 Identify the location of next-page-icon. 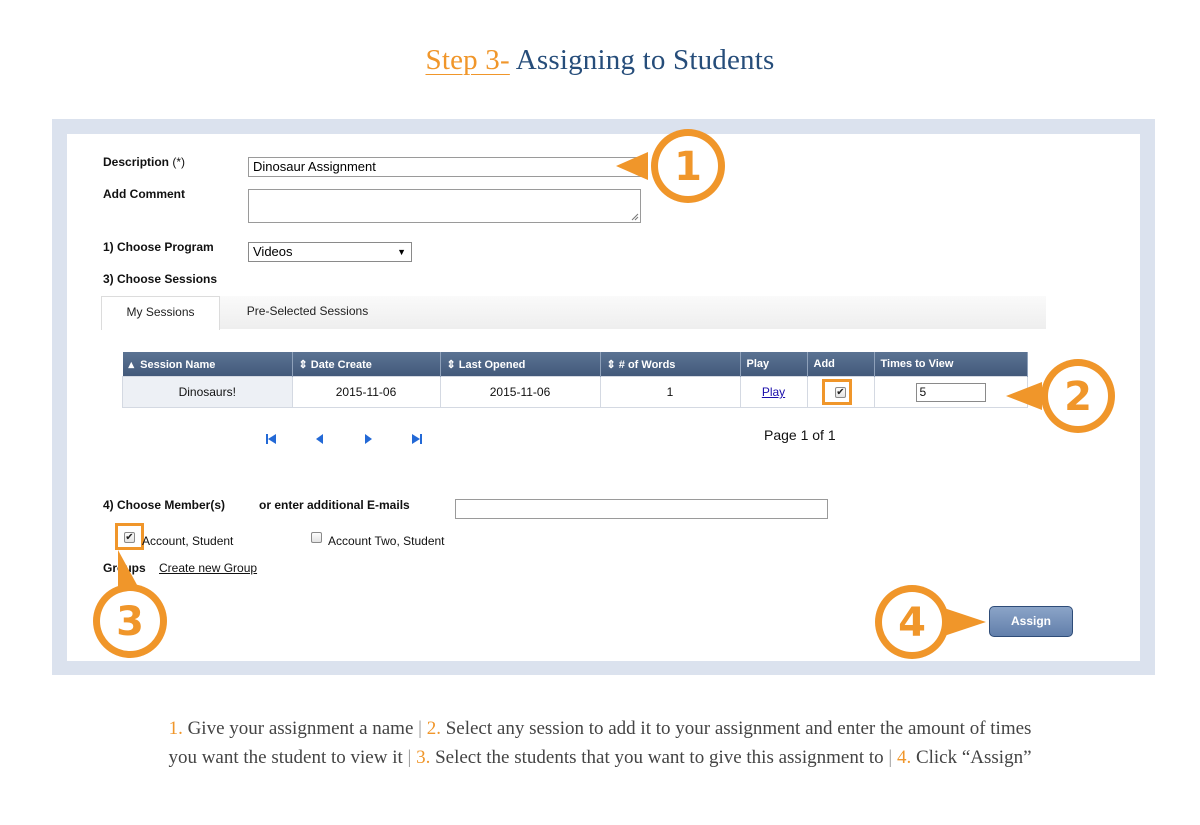
(369, 439).